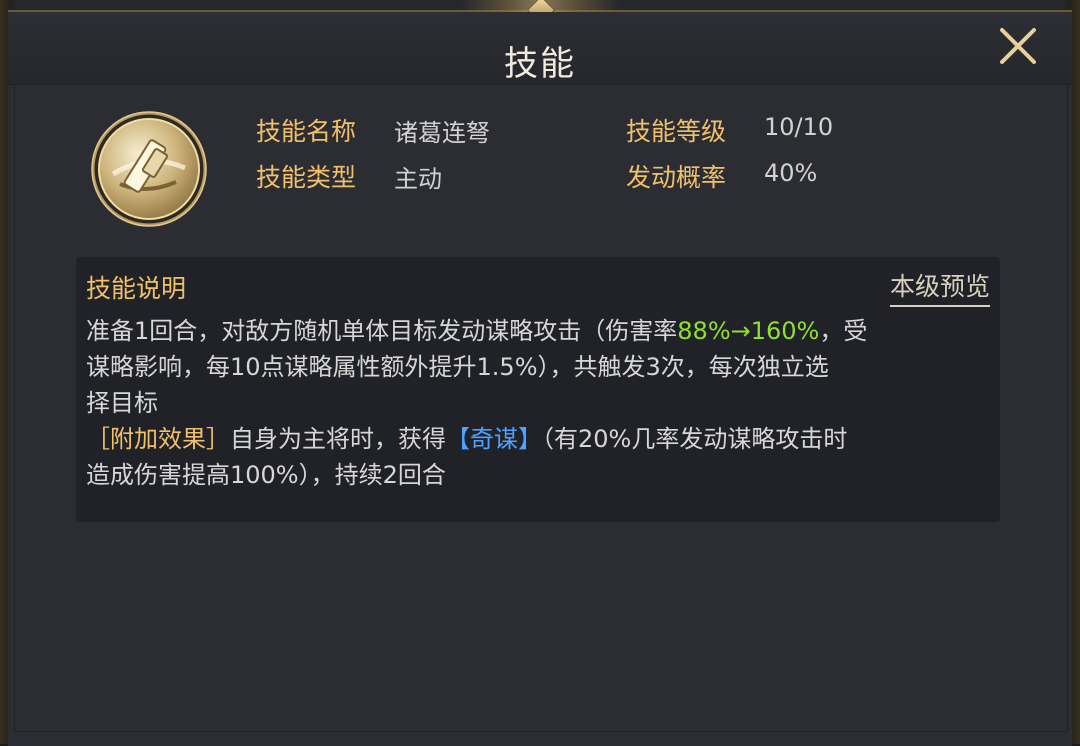 The image size is (1080, 746). I want to click on description-title: 技能说明, so click(136, 288).